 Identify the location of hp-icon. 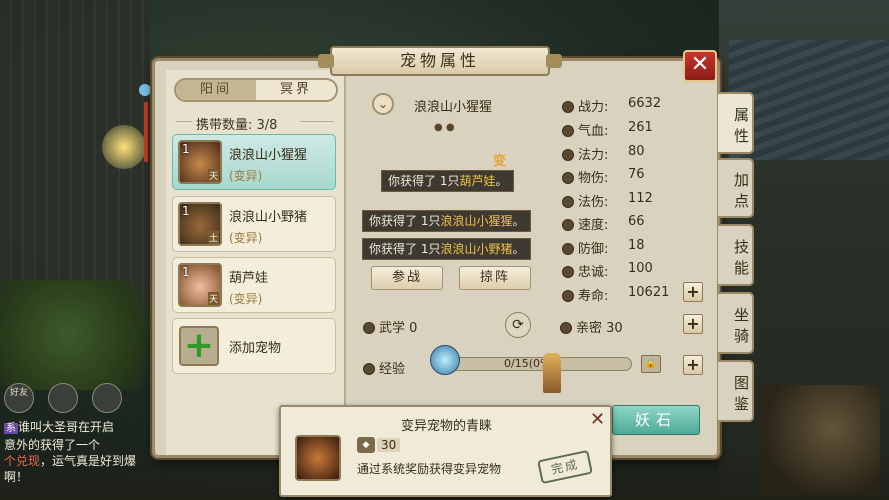
(568, 131).